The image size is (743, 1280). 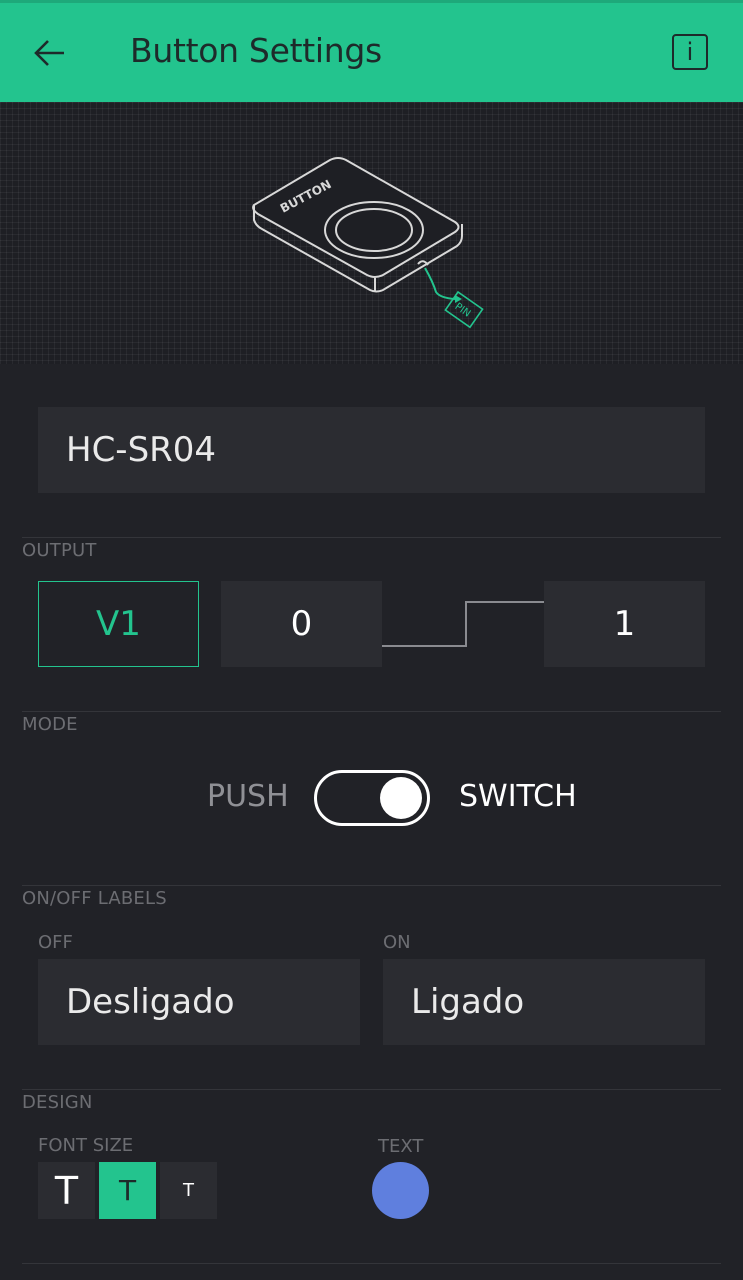 I want to click on toggle-knob, so click(x=401, y=798).